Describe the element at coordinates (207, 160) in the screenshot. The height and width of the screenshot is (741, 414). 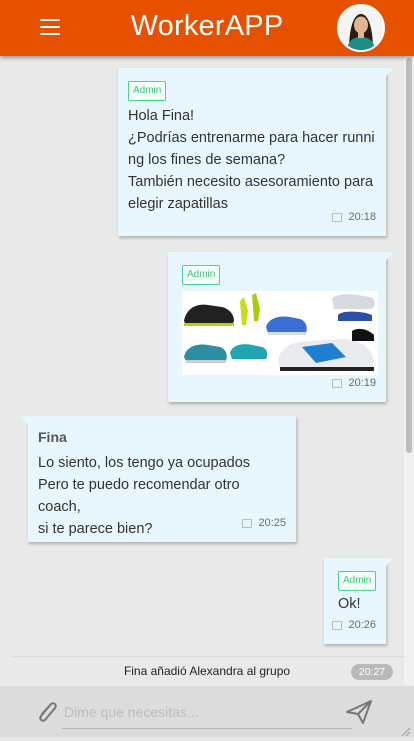
I see `message-line: ng los fines de semana?` at that location.